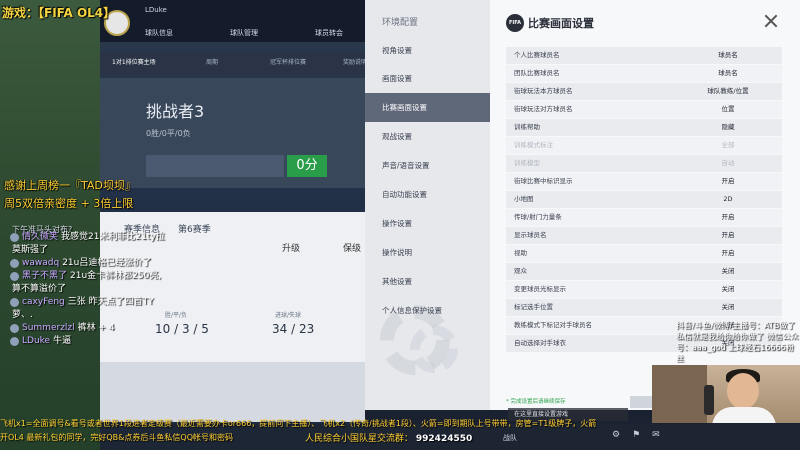  I want to click on game-tab-ranked: 1对1排位赛主场, so click(134, 61).